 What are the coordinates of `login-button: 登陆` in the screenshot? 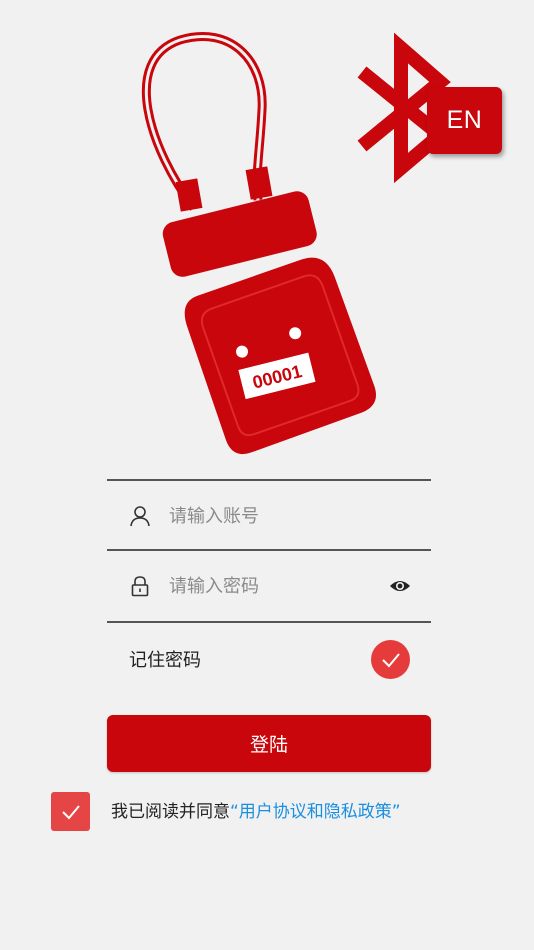 It's located at (269, 743).